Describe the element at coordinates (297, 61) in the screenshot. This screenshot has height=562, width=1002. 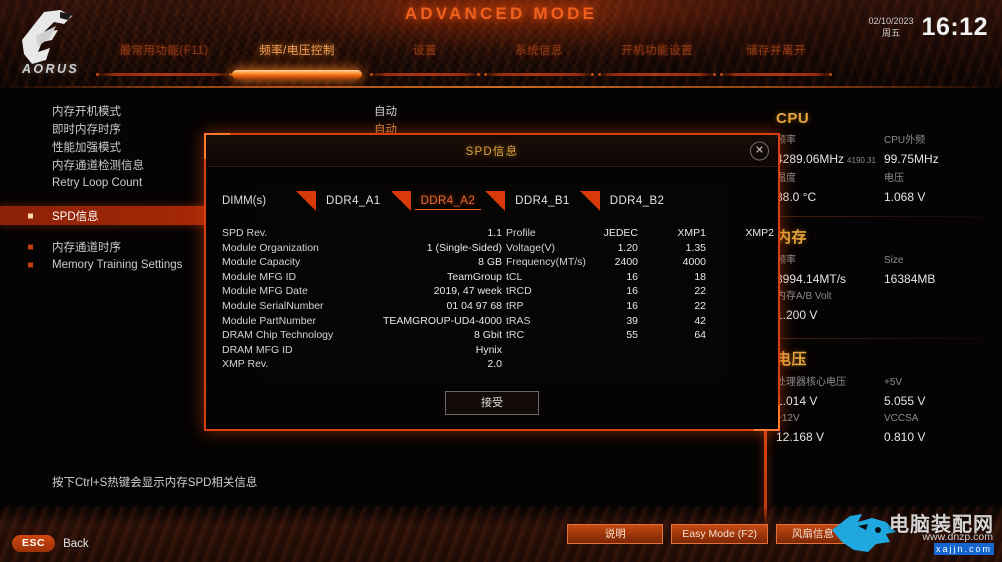
I see `tab-frequency-voltage: 频率/电压控制` at that location.